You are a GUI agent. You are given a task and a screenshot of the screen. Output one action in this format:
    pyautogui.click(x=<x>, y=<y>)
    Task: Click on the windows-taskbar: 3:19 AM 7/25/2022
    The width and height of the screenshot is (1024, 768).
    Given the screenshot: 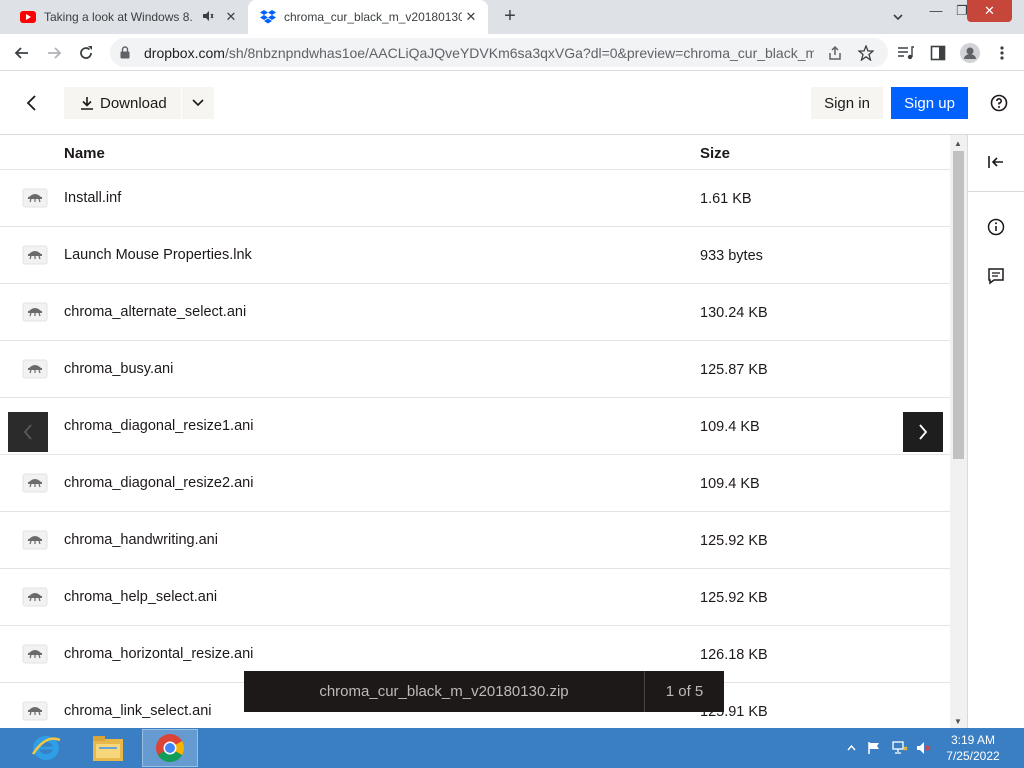 What is the action you would take?
    pyautogui.click(x=512, y=748)
    